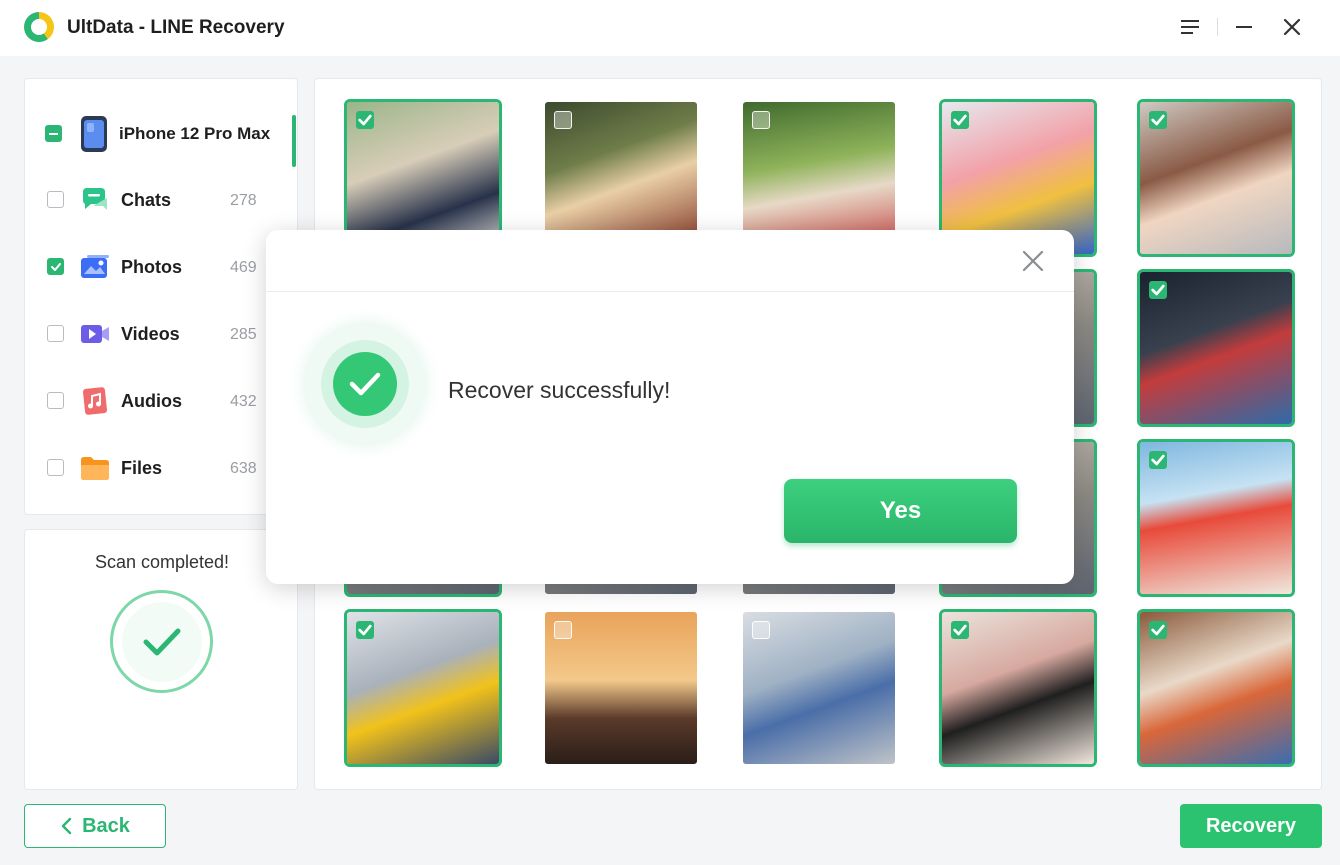 The image size is (1340, 865). I want to click on menu-icon, so click(1190, 27).